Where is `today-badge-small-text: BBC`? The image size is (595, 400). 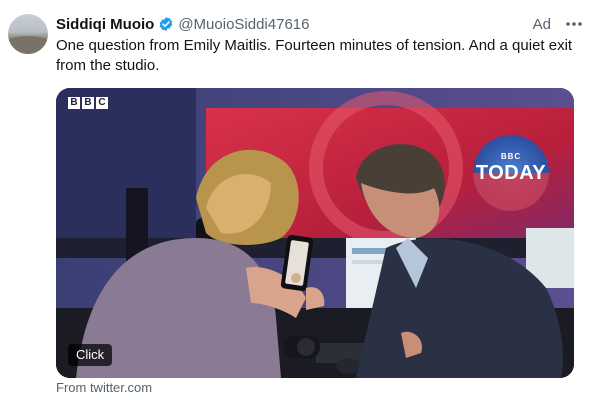 today-badge-small-text: BBC is located at coordinates (511, 156).